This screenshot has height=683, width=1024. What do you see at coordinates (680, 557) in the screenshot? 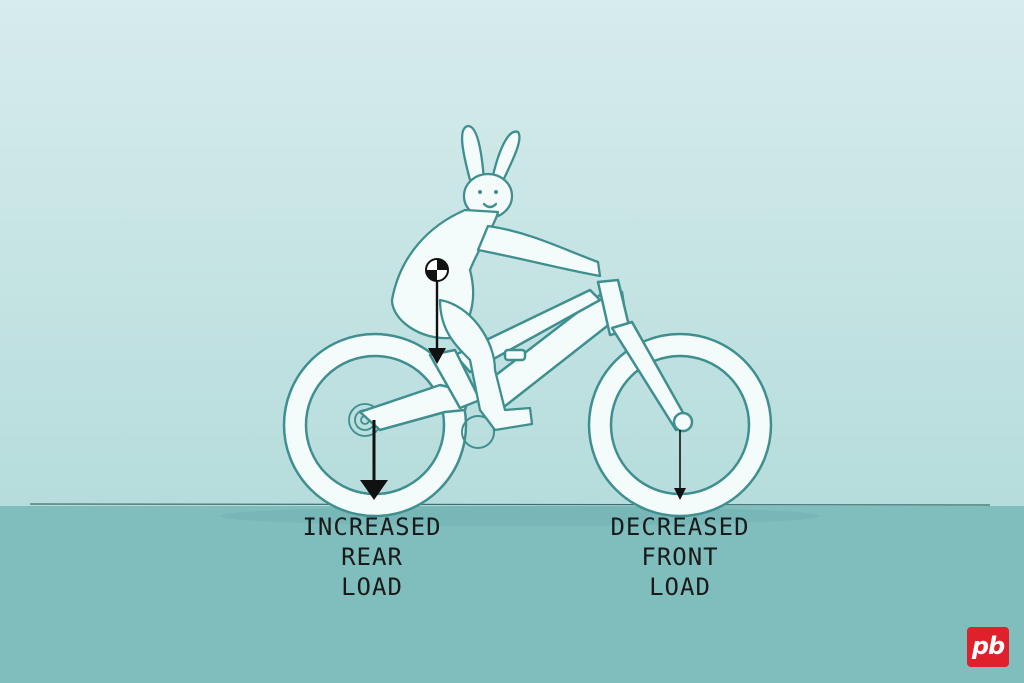
I see `front-load-label: DECREASED FRONT LOAD` at bounding box center [680, 557].